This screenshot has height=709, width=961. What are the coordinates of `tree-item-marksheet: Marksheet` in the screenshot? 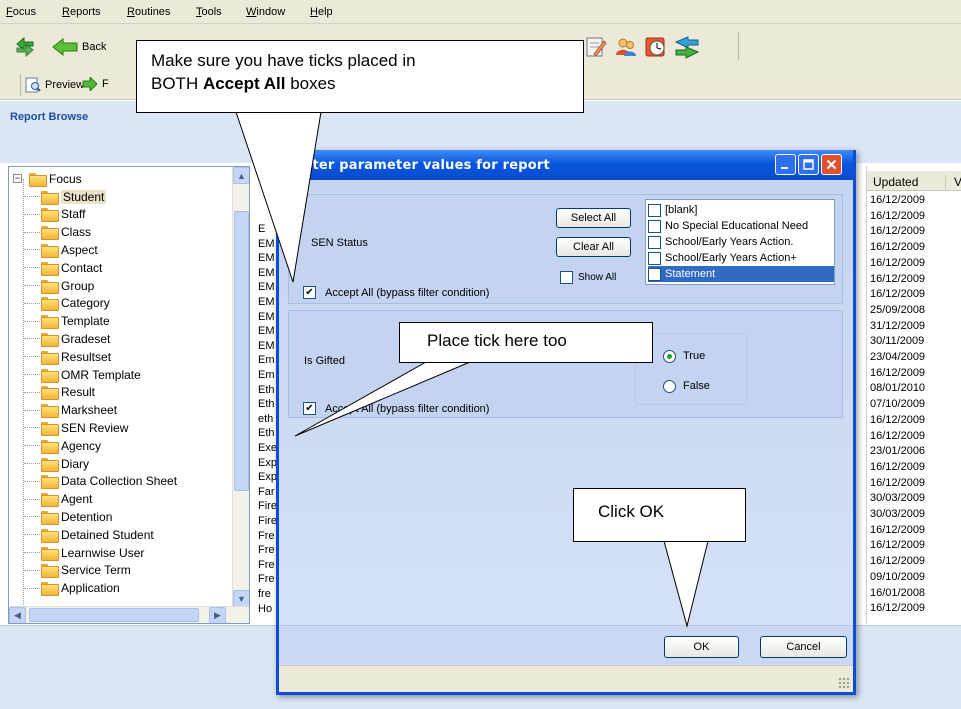 It's located at (79, 410).